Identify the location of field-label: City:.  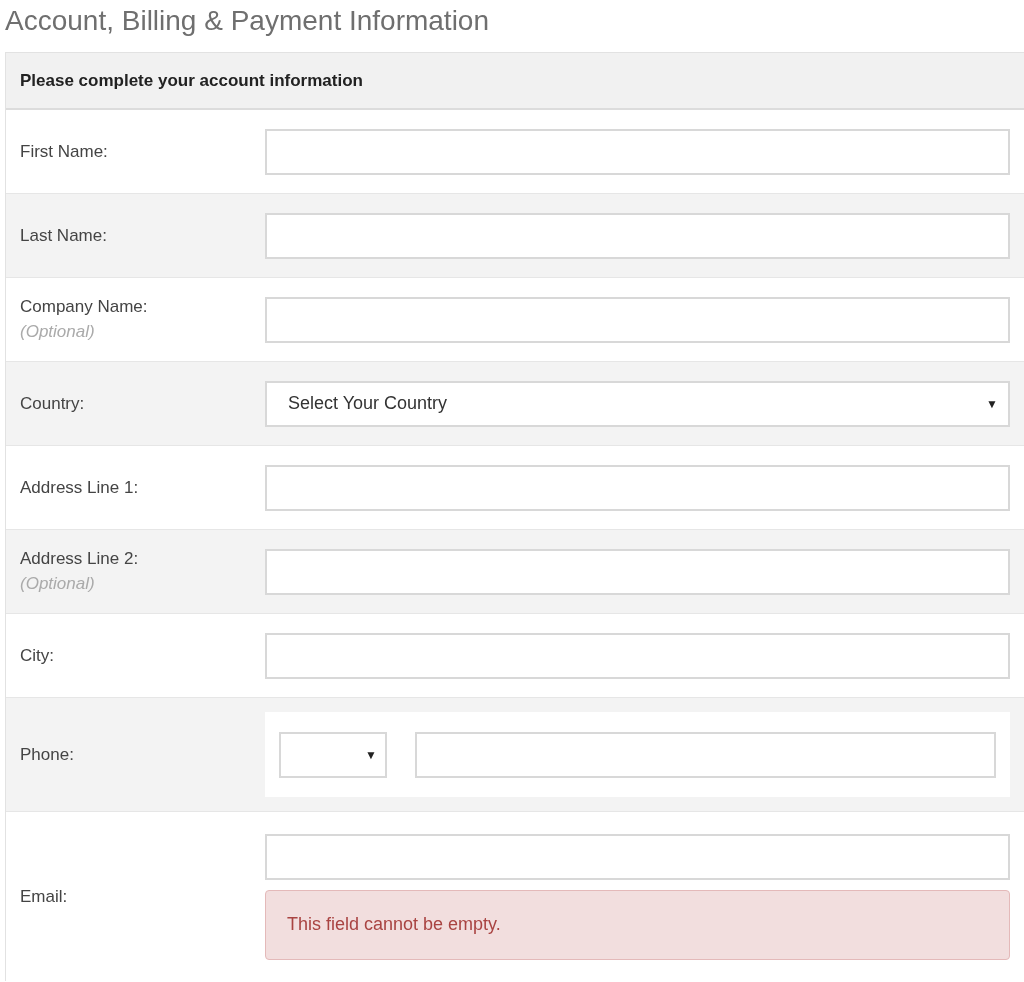
(37, 655).